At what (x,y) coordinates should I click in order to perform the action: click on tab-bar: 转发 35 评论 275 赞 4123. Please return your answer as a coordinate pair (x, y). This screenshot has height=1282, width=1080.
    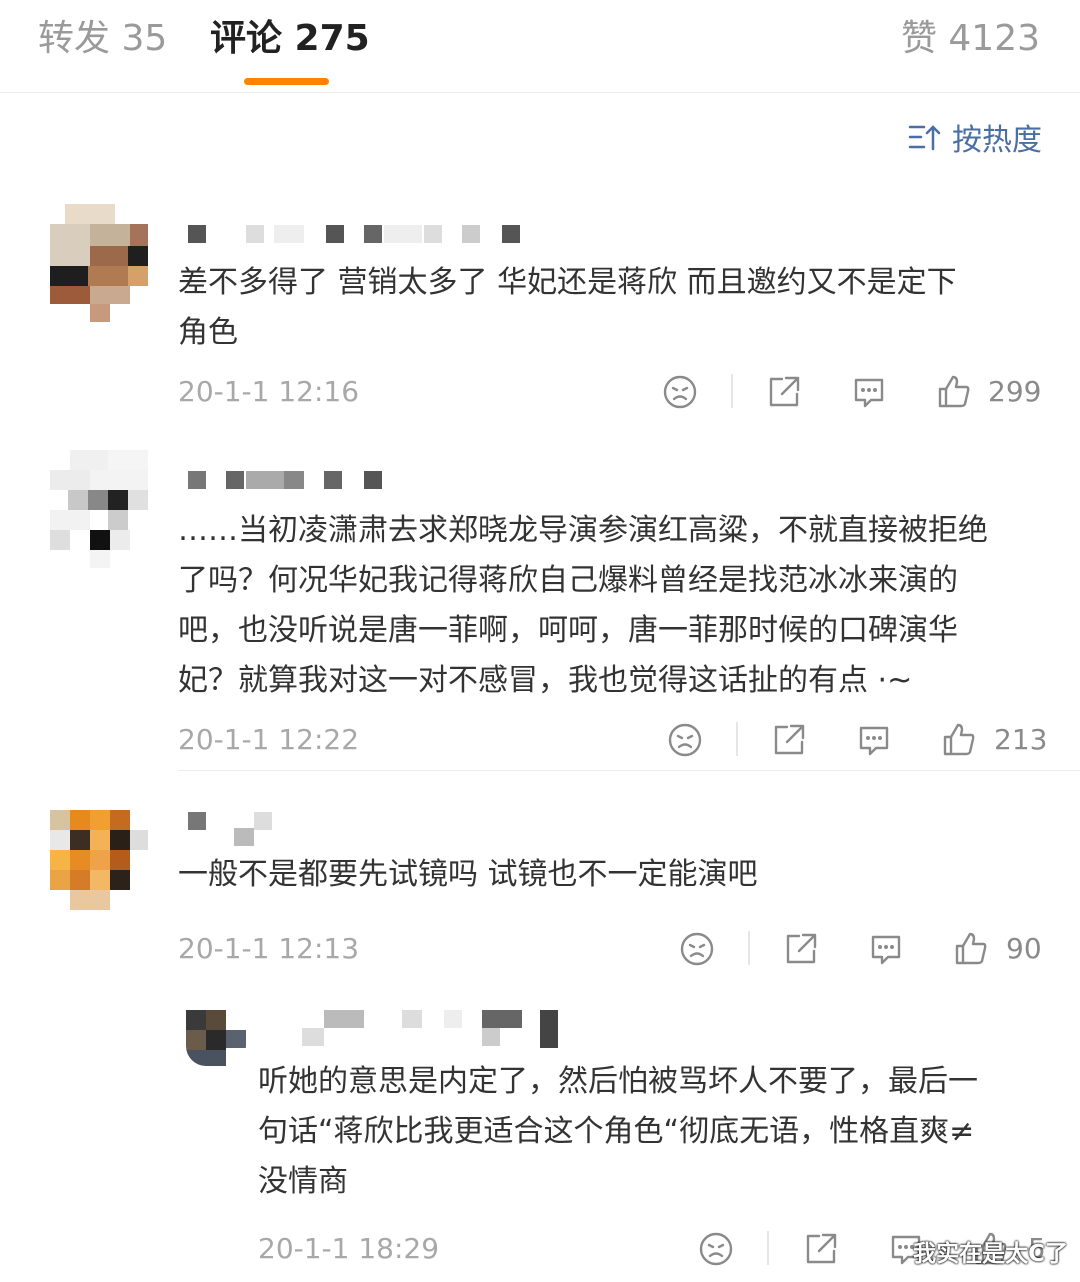
    Looking at the image, I should click on (540, 46).